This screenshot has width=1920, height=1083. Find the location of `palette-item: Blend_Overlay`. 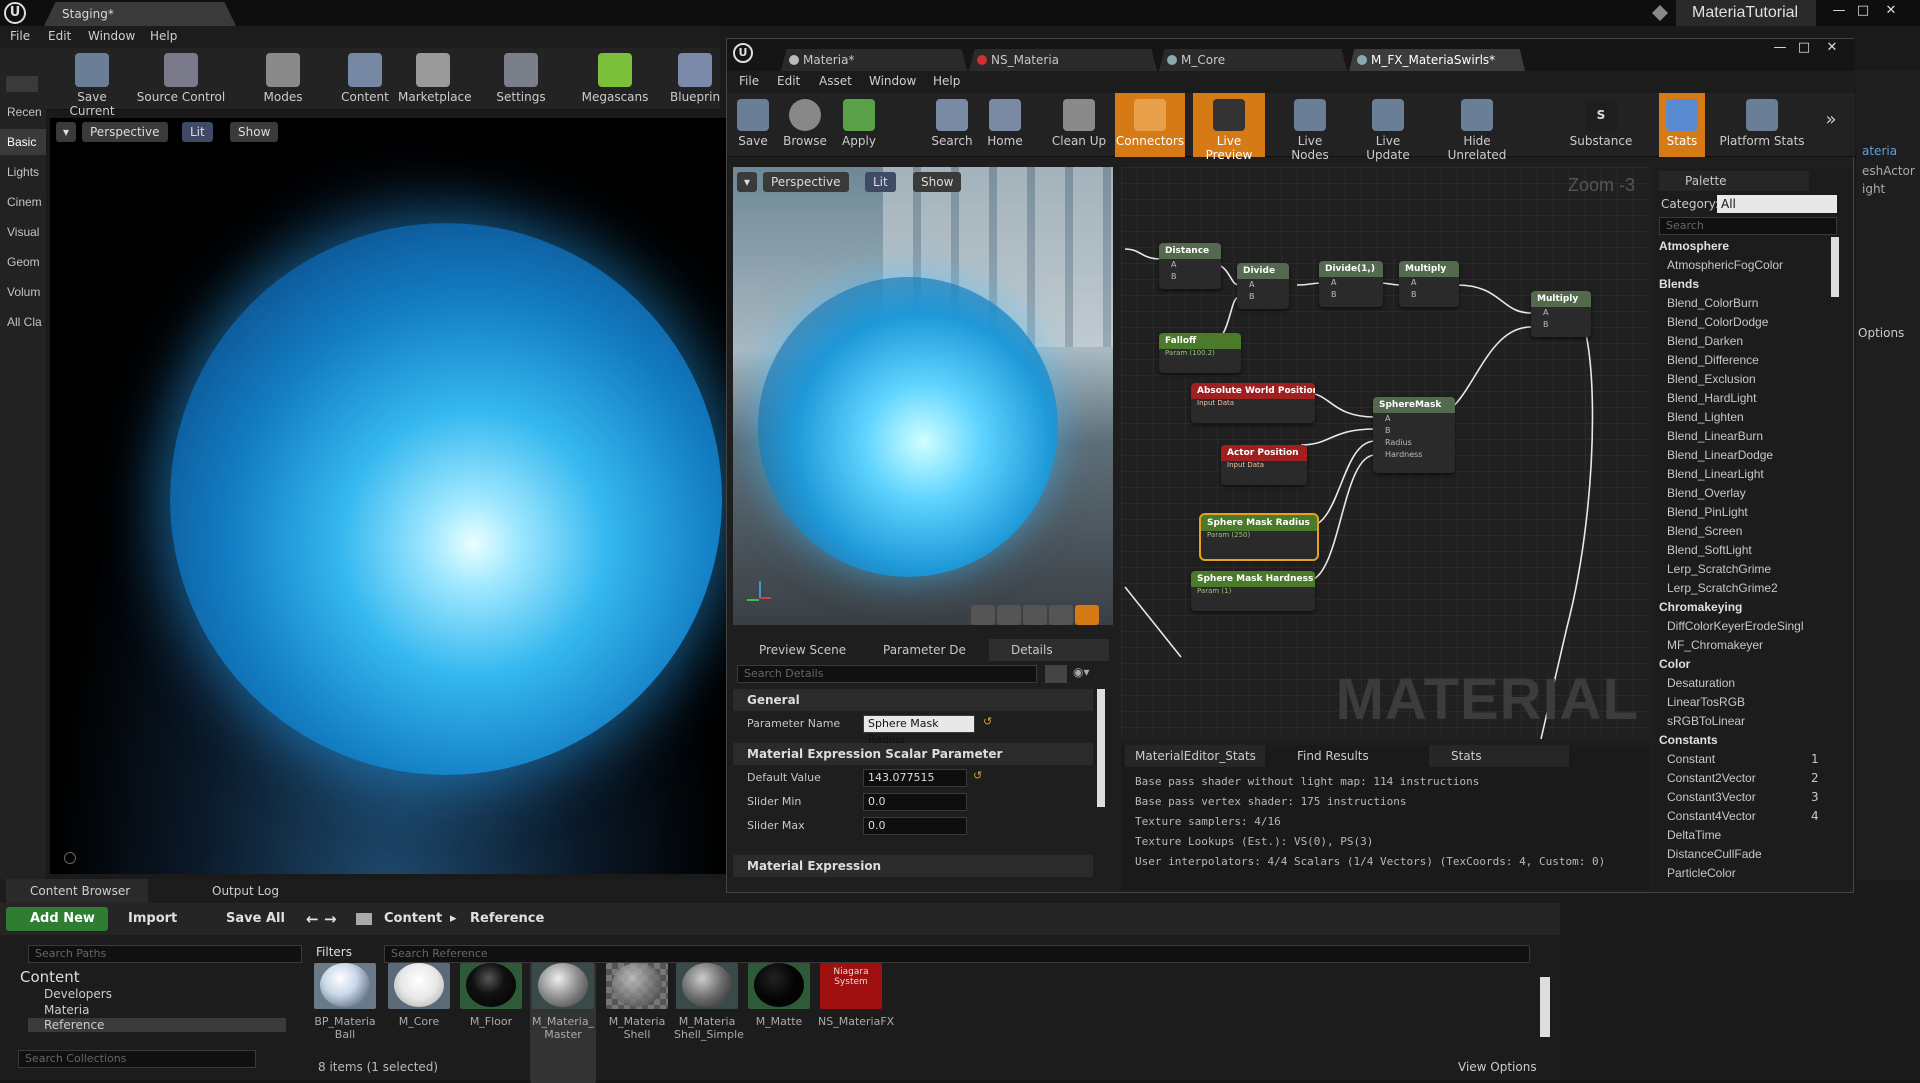

palette-item: Blend_Overlay is located at coordinates (1706, 493).